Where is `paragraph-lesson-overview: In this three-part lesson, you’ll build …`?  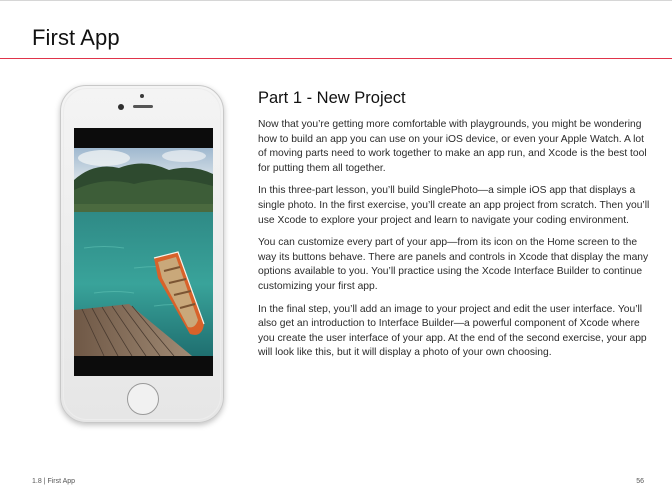
paragraph-lesson-overview: In this three-part lesson, you’ll build … is located at coordinates (454, 205).